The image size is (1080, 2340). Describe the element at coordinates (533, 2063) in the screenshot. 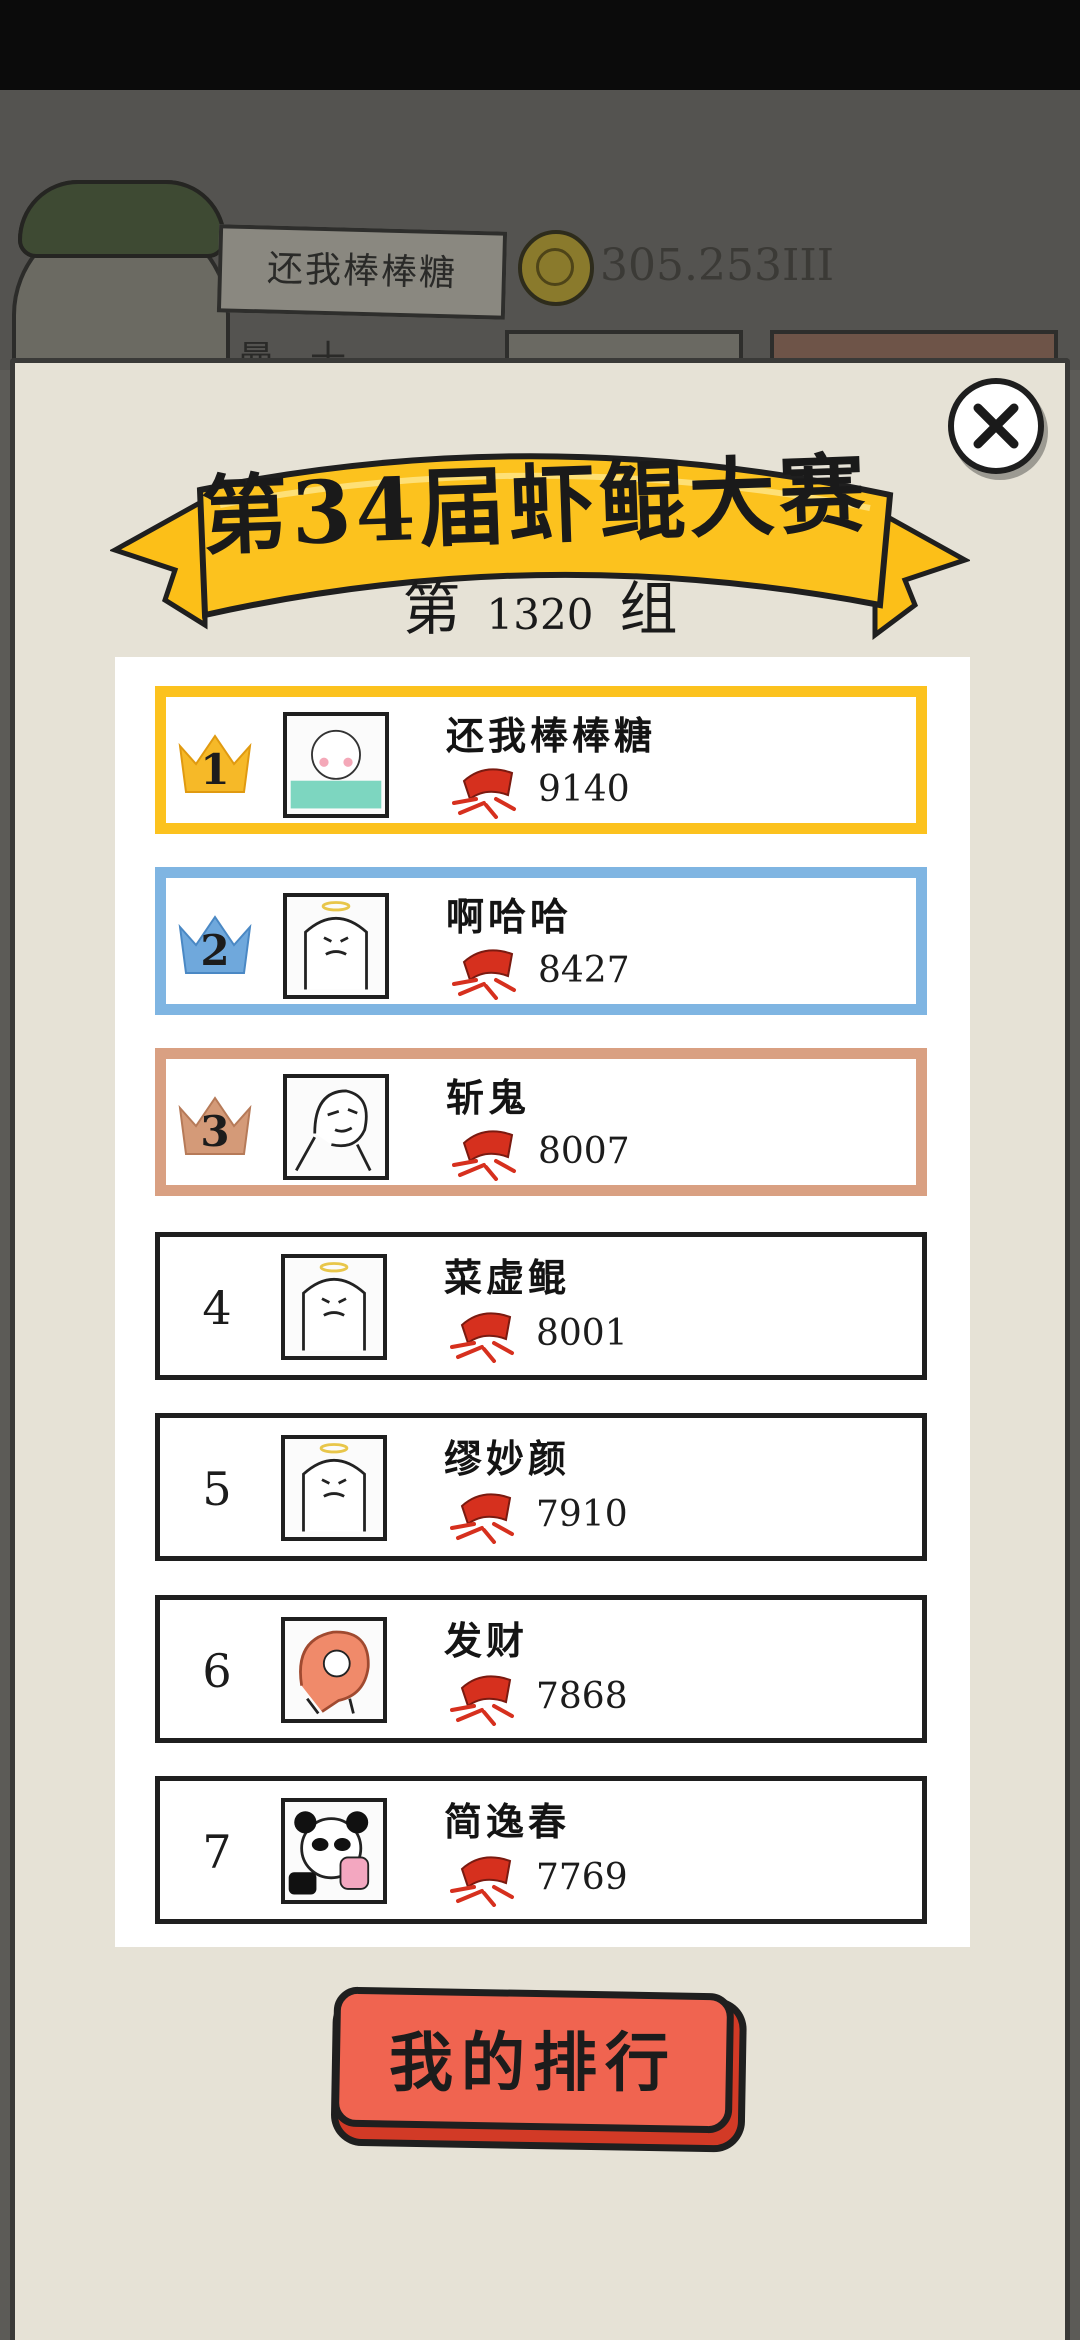

I see `my-rank-label: 我的排行` at that location.